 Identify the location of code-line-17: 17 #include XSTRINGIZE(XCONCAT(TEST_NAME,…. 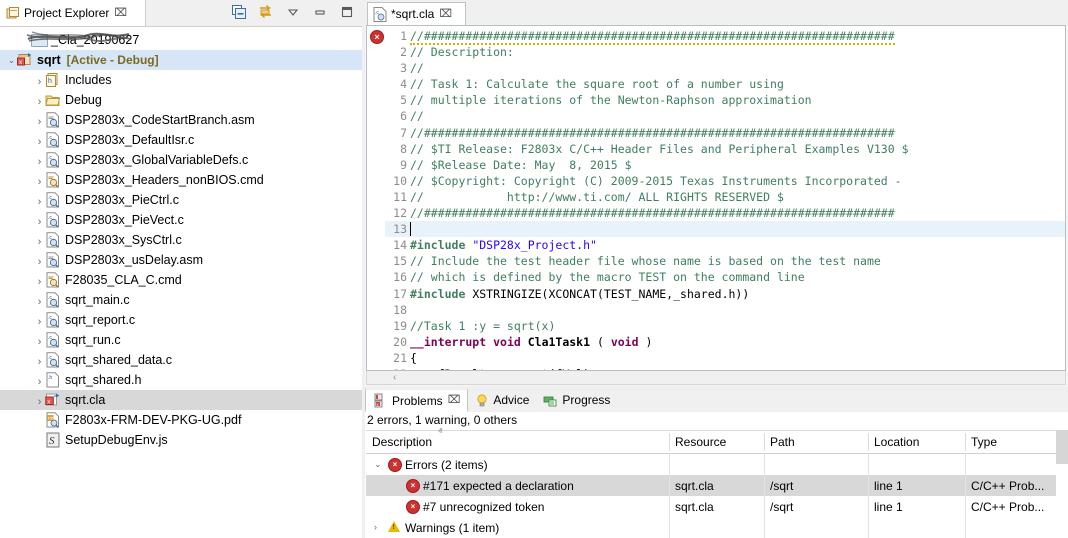
(725, 294).